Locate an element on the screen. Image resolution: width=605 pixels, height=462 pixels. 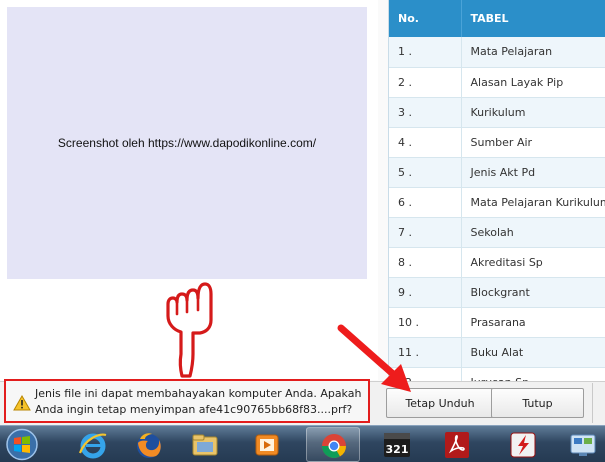
red-arrow-icon is located at coordinates (374, 358).